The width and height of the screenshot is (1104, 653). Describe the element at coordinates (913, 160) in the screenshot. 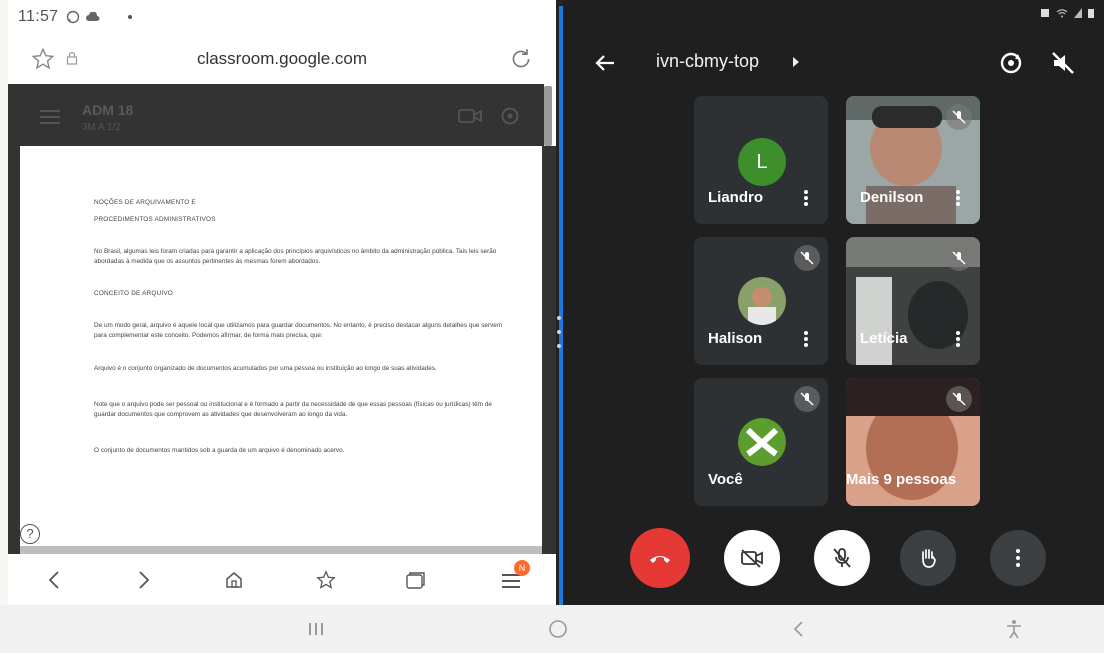

I see `participant-tile: Denilson` at that location.